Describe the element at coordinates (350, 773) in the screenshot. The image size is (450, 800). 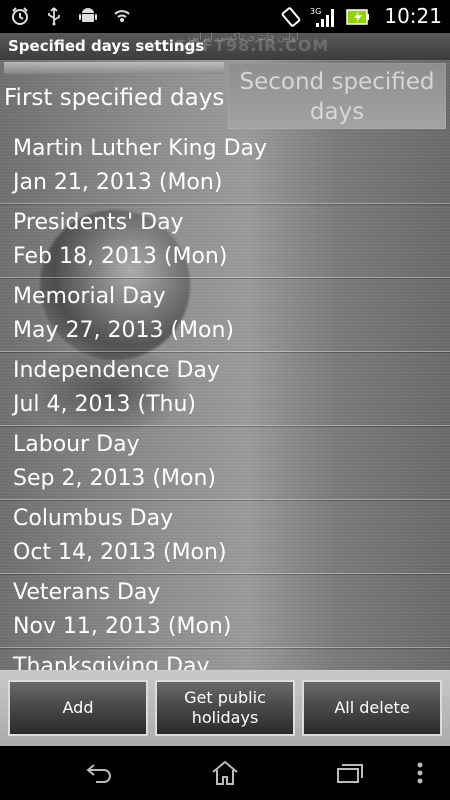
I see `recent-apps-icon` at that location.